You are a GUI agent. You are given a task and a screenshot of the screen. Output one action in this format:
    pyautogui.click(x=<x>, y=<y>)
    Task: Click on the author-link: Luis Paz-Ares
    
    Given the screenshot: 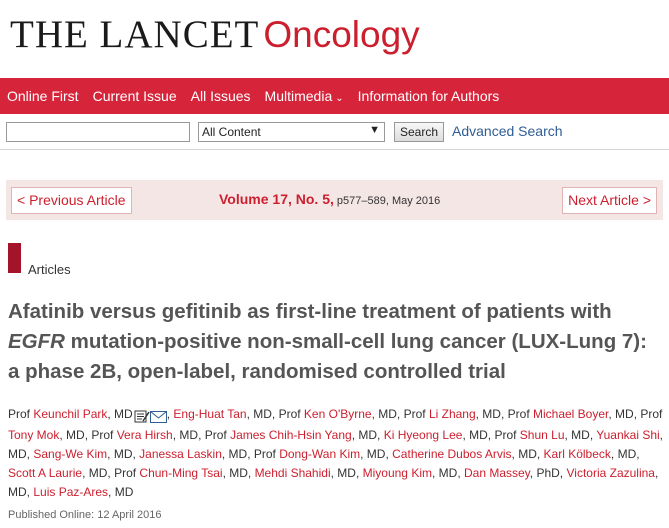 What is the action you would take?
    pyautogui.click(x=70, y=492)
    